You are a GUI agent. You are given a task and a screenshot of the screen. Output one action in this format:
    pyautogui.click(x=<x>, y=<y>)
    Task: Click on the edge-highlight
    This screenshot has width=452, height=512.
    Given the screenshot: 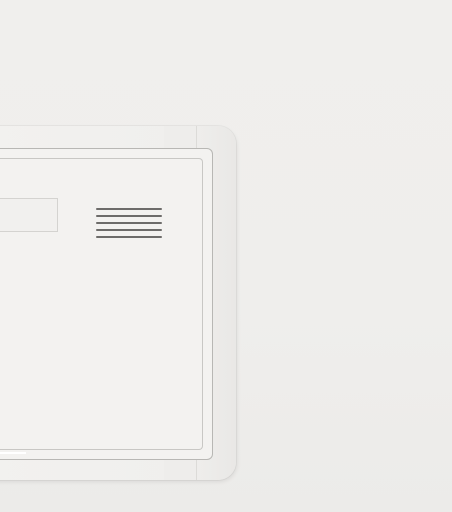 What is the action you would take?
    pyautogui.click(x=13, y=453)
    